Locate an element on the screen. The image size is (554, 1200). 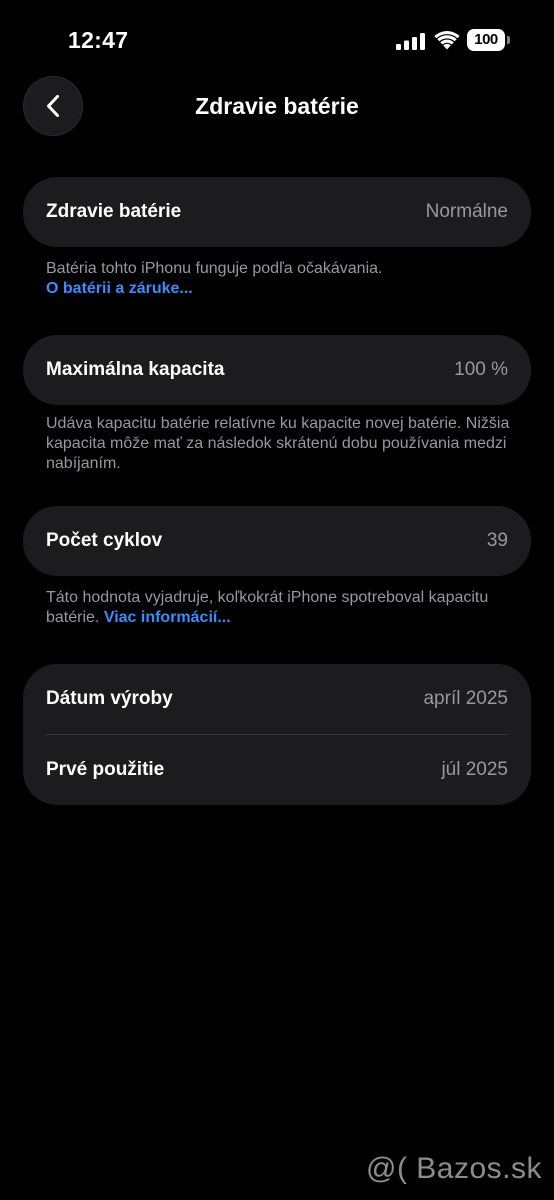
cycle-count-label: Počet cyklov is located at coordinates (104, 540).